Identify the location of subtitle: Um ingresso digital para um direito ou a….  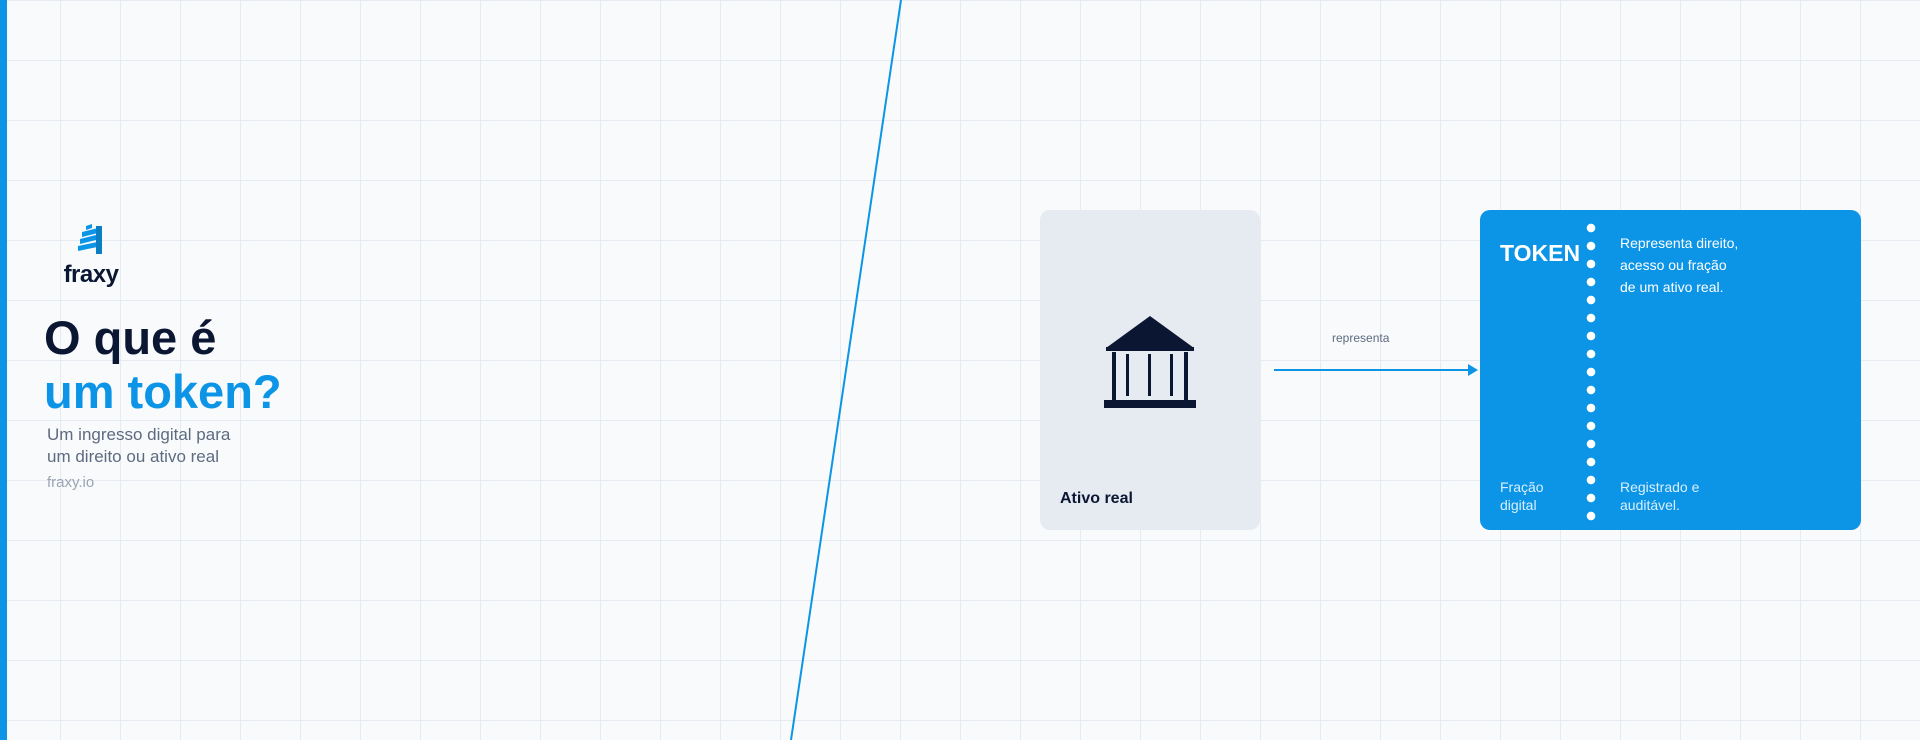
(138, 446).